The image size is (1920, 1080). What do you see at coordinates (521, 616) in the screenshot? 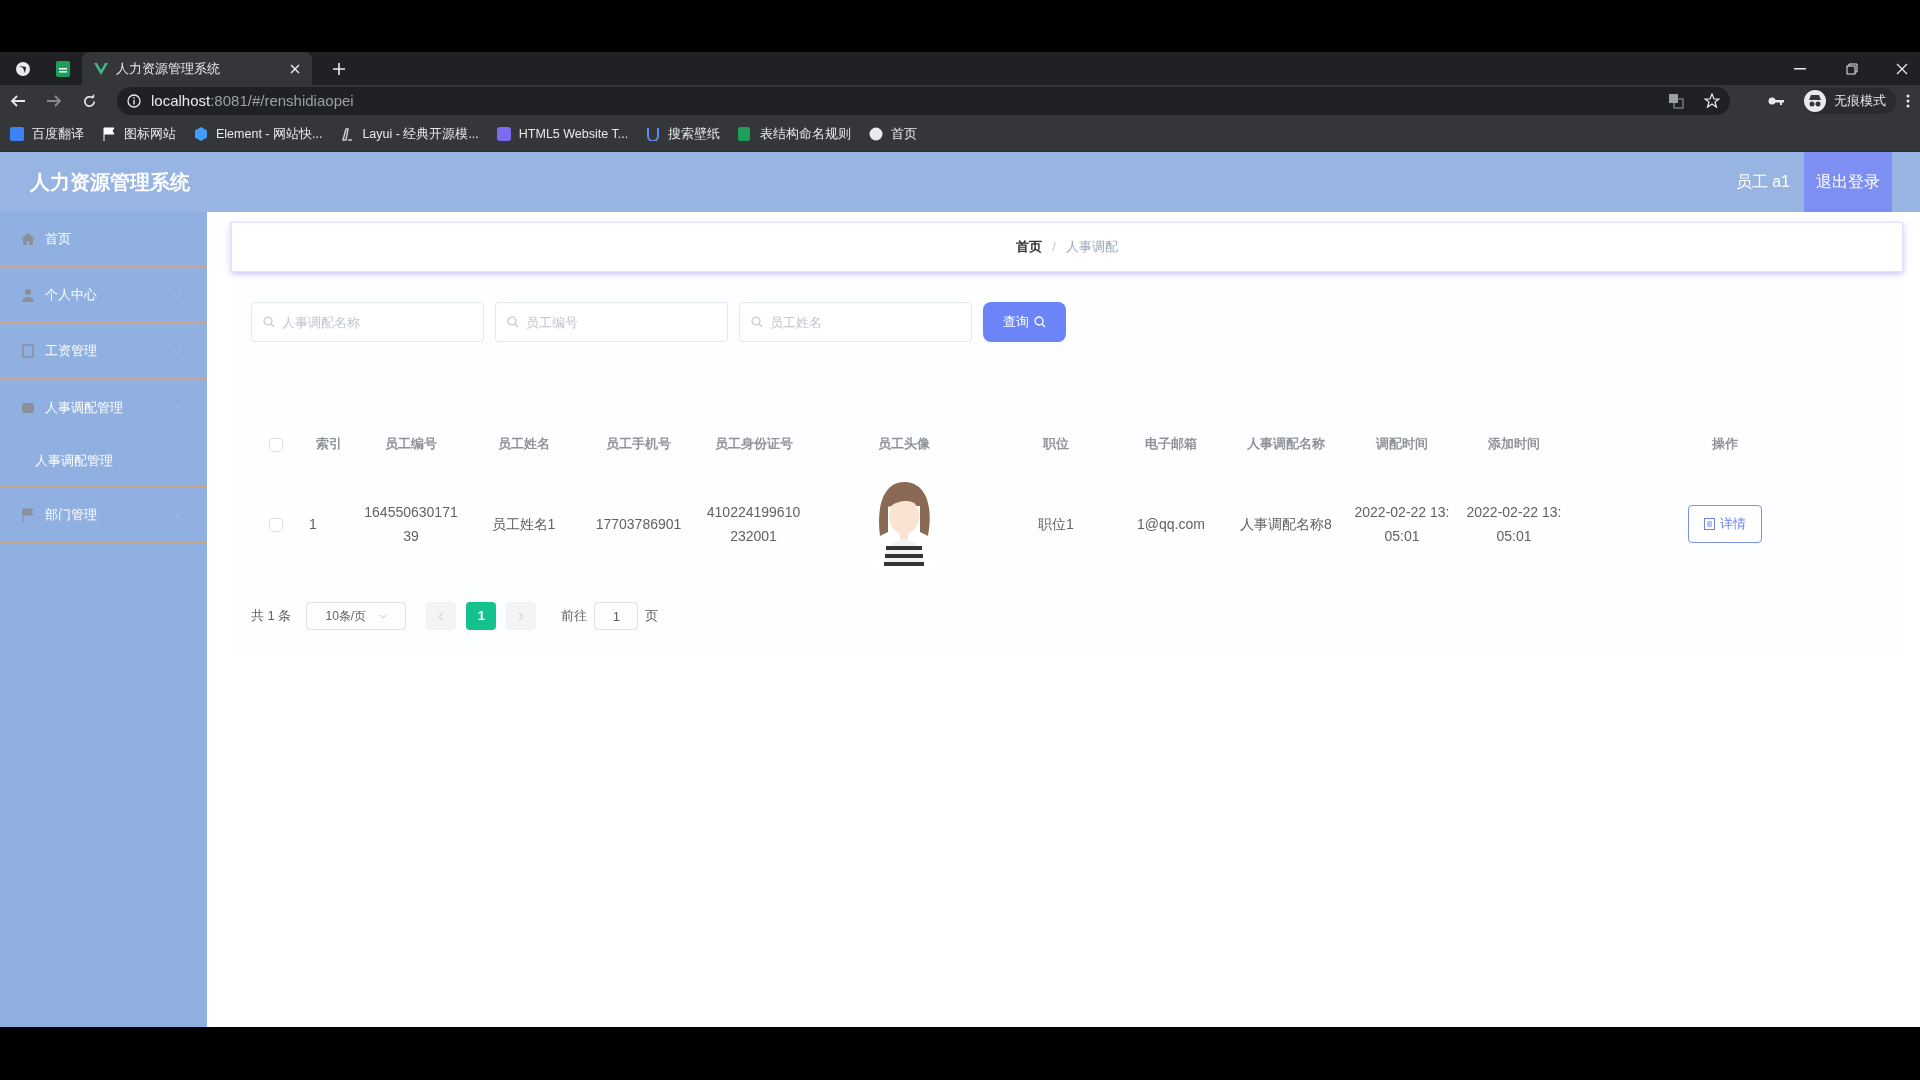
I see `chevron-right-icon` at bounding box center [521, 616].